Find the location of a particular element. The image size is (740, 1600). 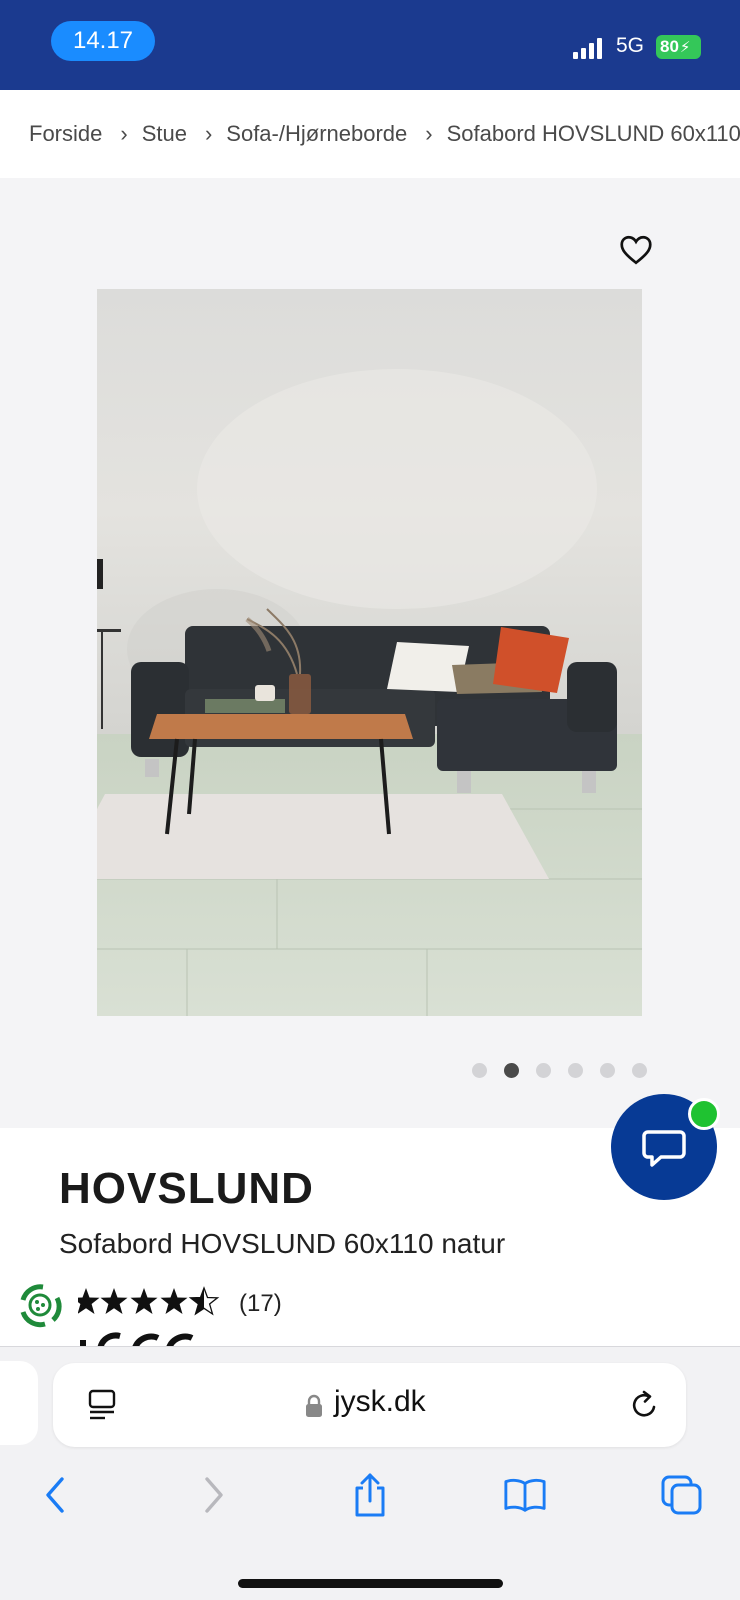

address-bar: jysk.dk is located at coordinates (369, 1405).